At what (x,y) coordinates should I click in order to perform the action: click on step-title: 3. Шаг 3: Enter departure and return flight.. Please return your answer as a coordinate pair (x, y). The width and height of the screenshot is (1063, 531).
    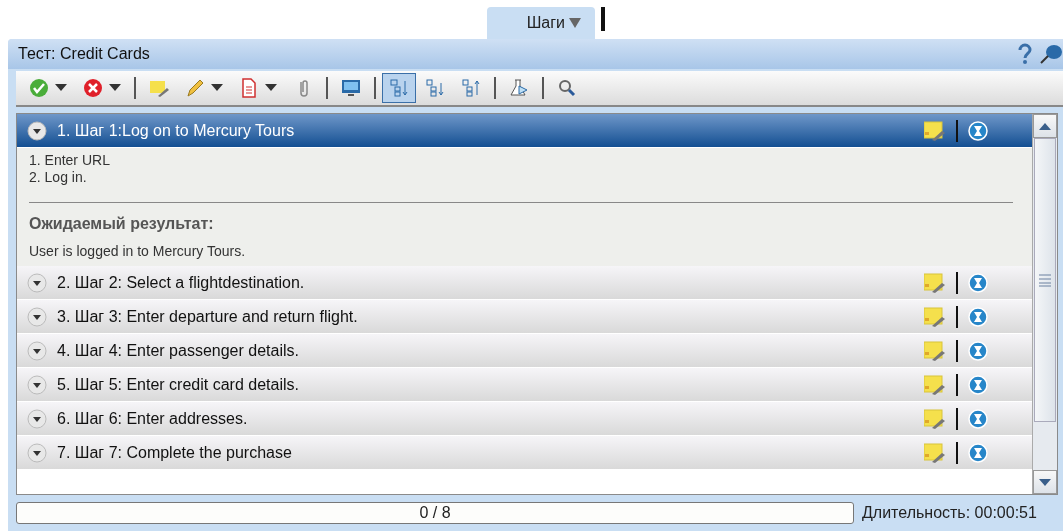
    Looking at the image, I should click on (208, 316).